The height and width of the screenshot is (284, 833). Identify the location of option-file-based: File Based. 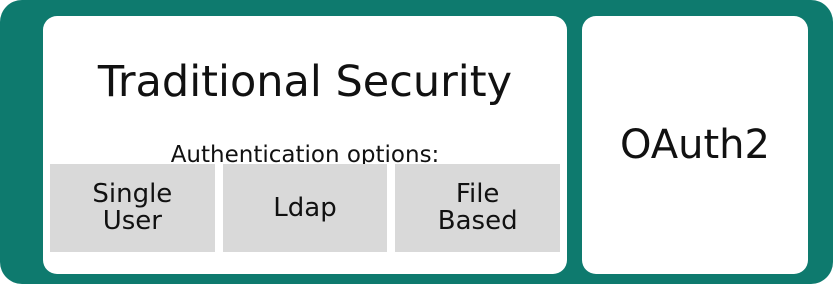
(478, 208).